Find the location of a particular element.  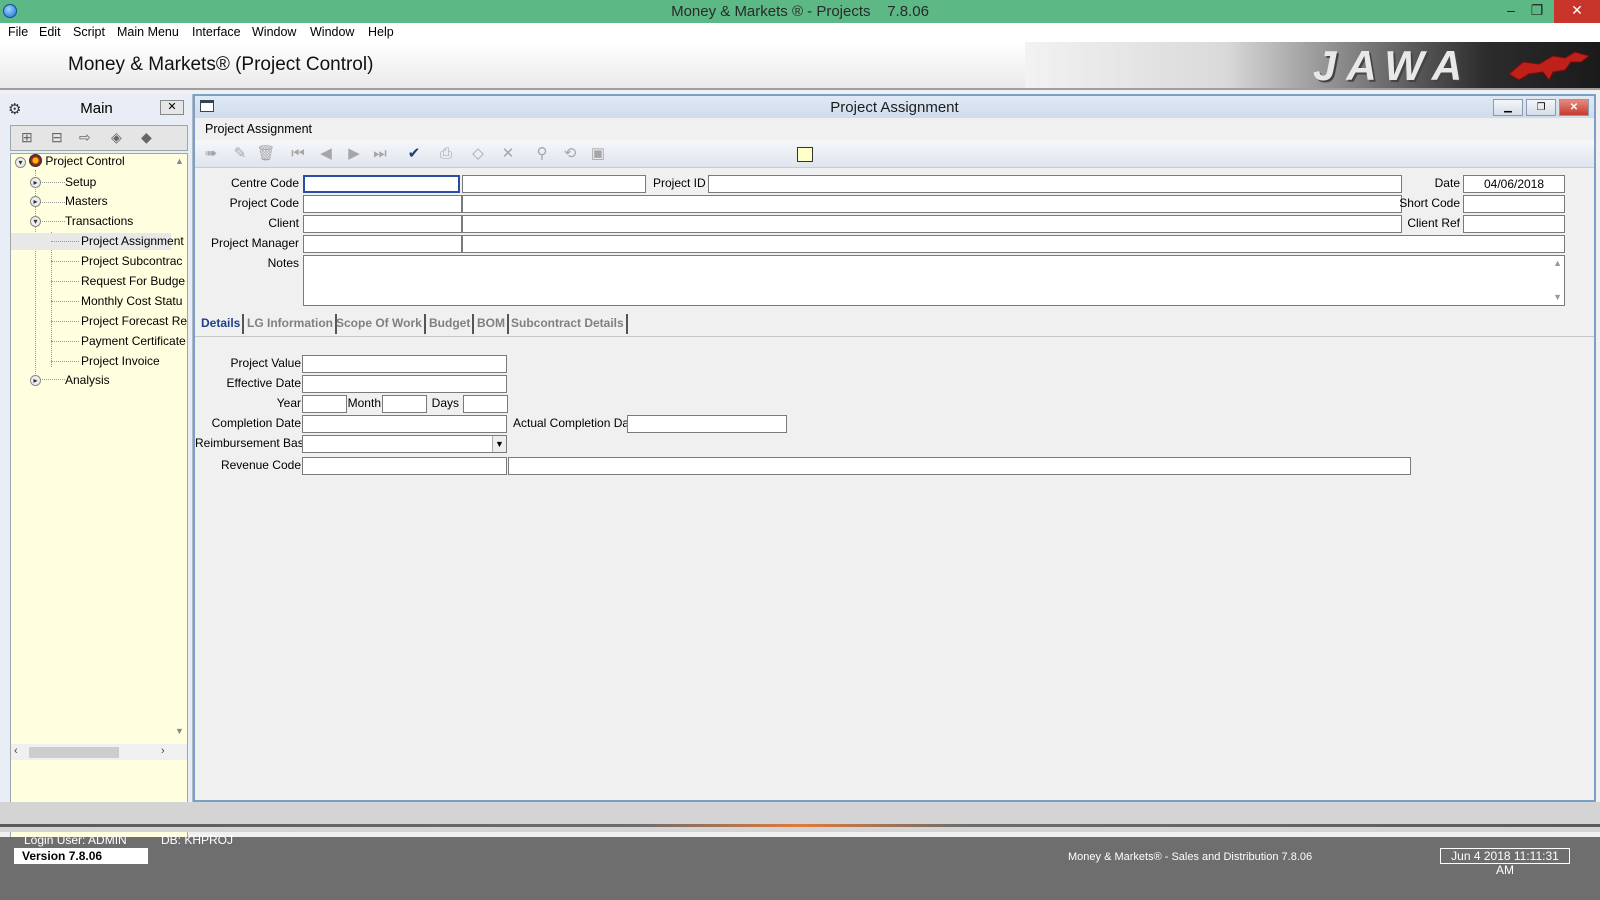

new-record-icon: ➠ is located at coordinates (211, 154).